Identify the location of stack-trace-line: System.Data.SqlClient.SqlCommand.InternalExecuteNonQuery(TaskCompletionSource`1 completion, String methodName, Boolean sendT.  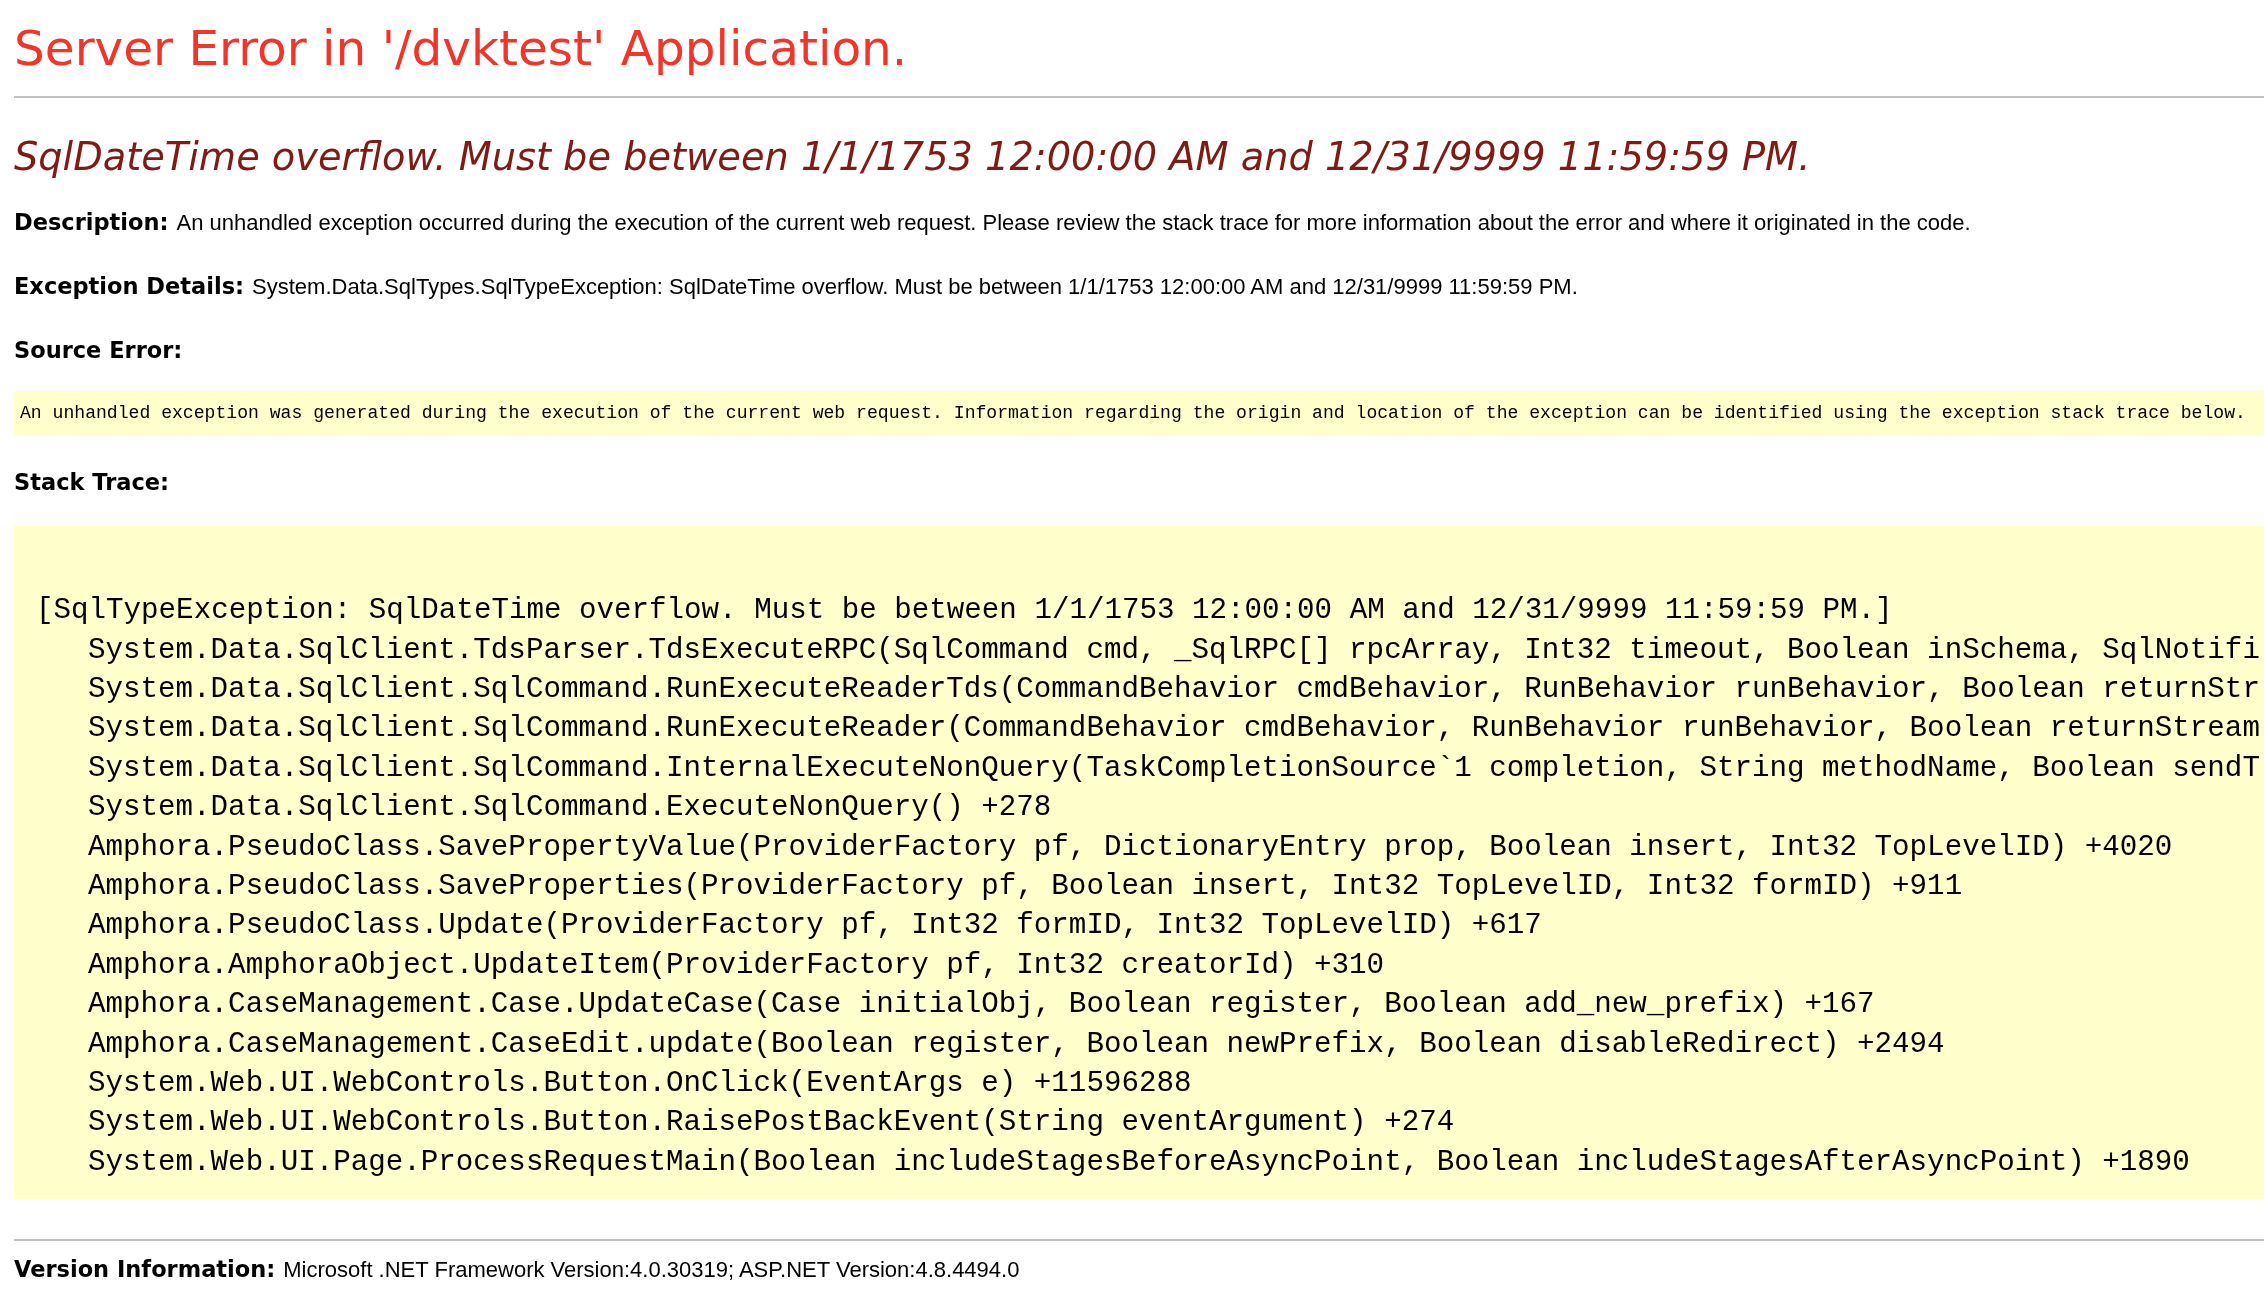
(1174, 768).